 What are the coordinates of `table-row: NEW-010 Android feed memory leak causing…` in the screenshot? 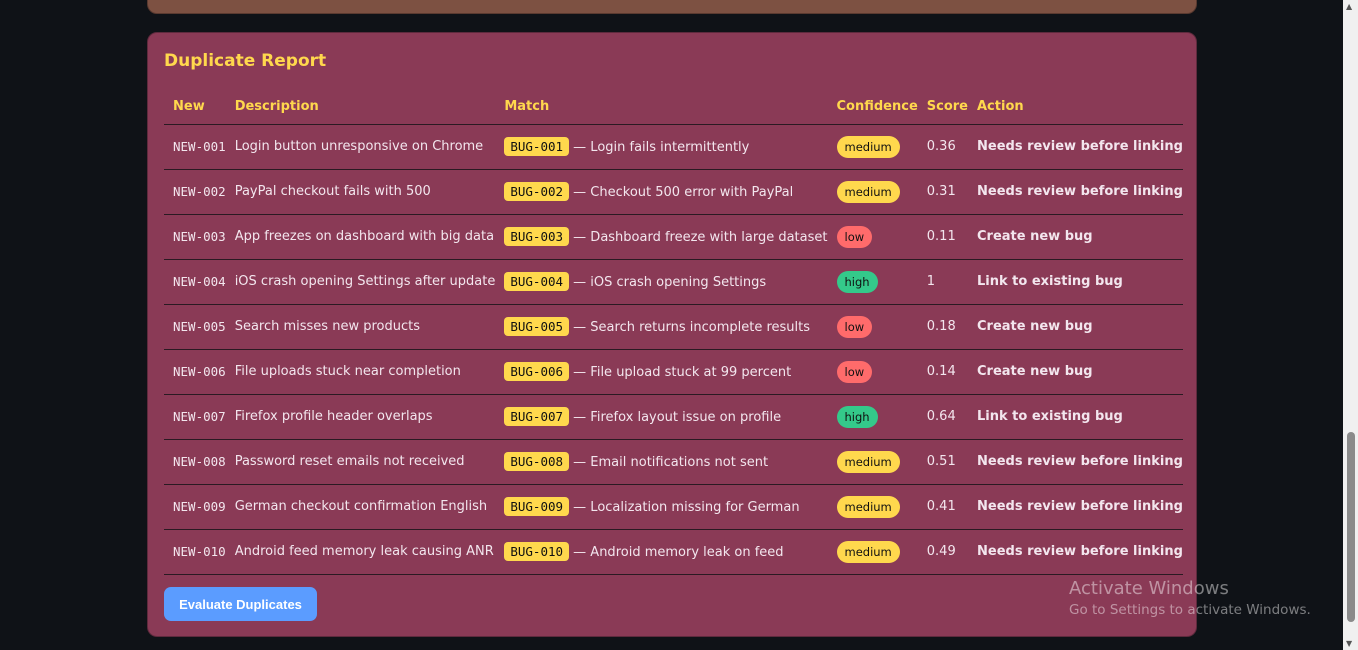 It's located at (673, 552).